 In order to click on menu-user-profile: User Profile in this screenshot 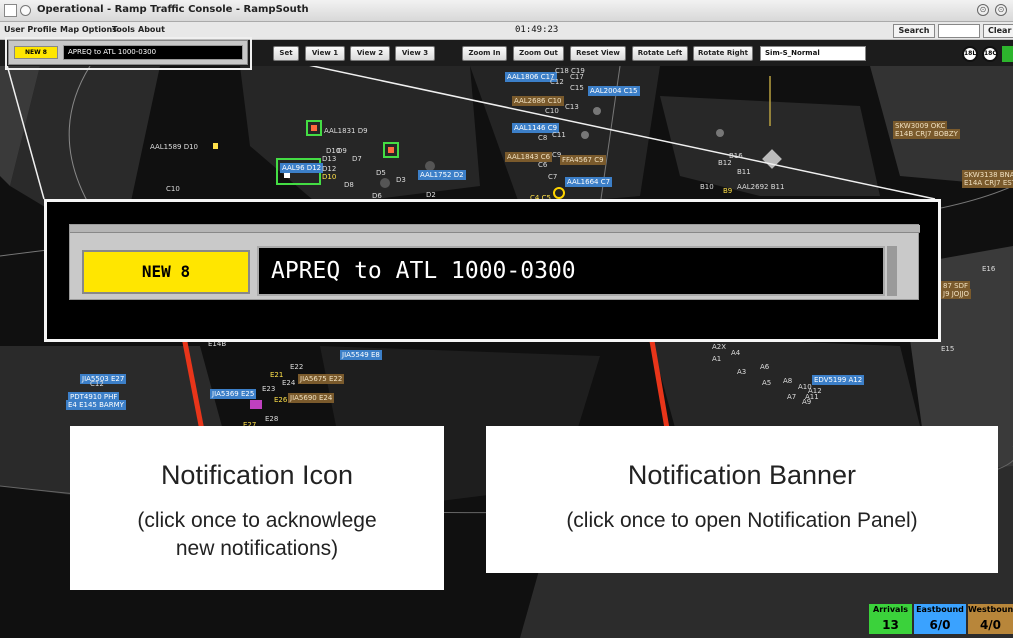, I will do `click(30, 29)`.